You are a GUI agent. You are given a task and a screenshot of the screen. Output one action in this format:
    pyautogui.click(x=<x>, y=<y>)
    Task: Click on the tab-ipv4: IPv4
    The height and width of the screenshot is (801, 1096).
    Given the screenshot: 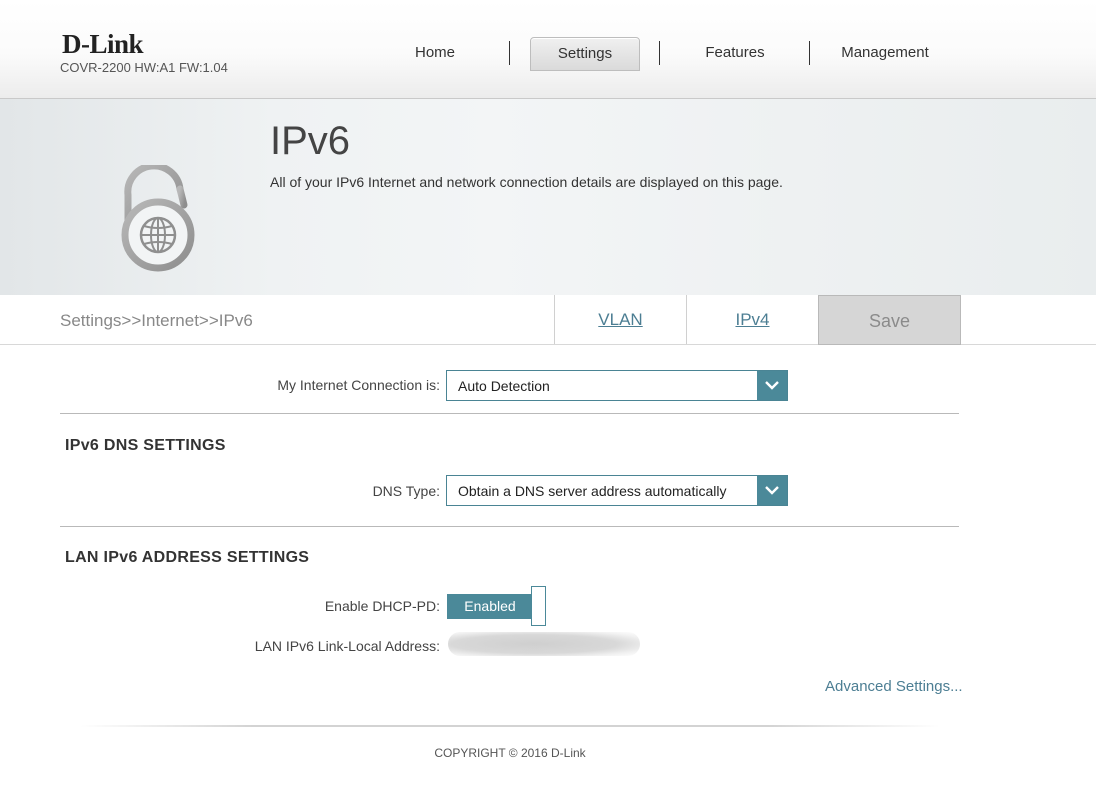 What is the action you would take?
    pyautogui.click(x=752, y=319)
    